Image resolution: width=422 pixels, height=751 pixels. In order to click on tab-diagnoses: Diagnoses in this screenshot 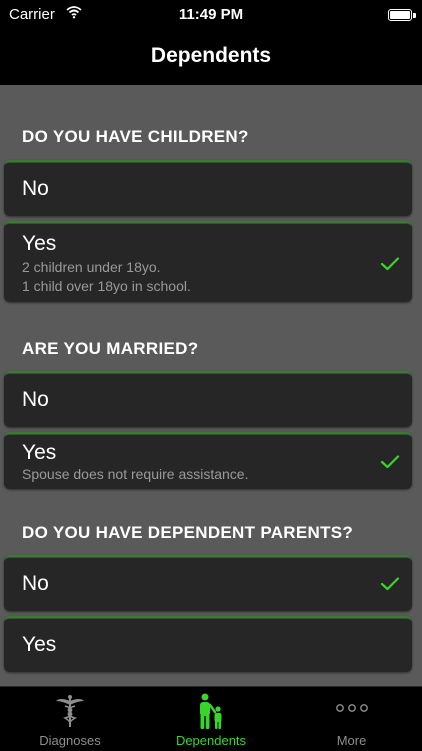, I will do `click(70, 719)`.